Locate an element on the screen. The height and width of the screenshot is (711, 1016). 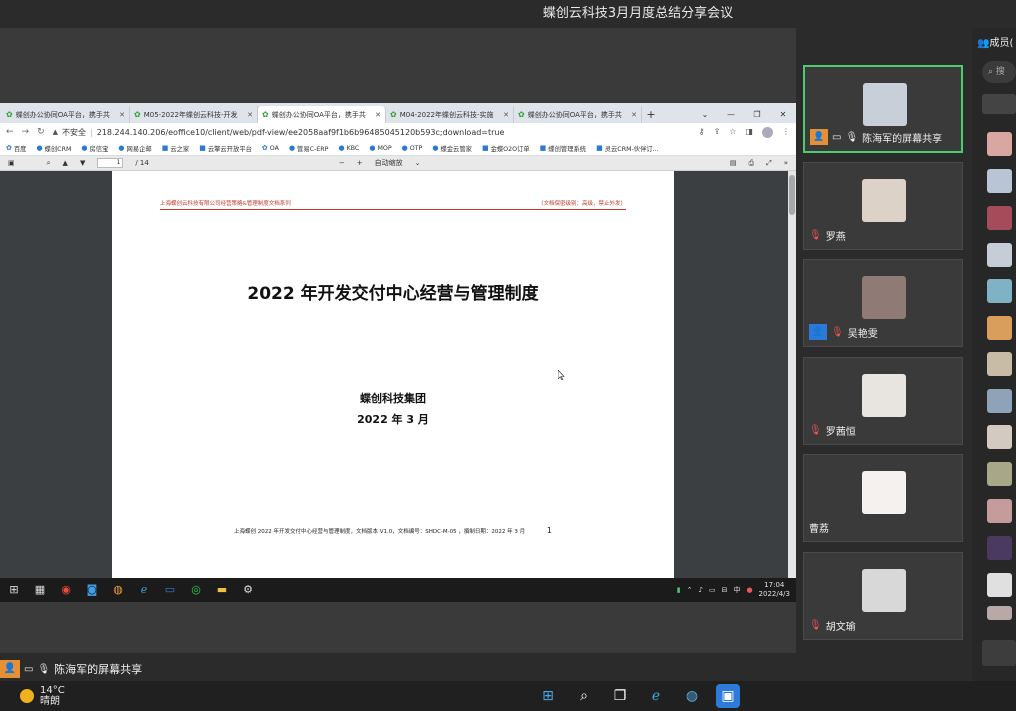
bookmark-item: ● KBC is located at coordinates (348, 148).